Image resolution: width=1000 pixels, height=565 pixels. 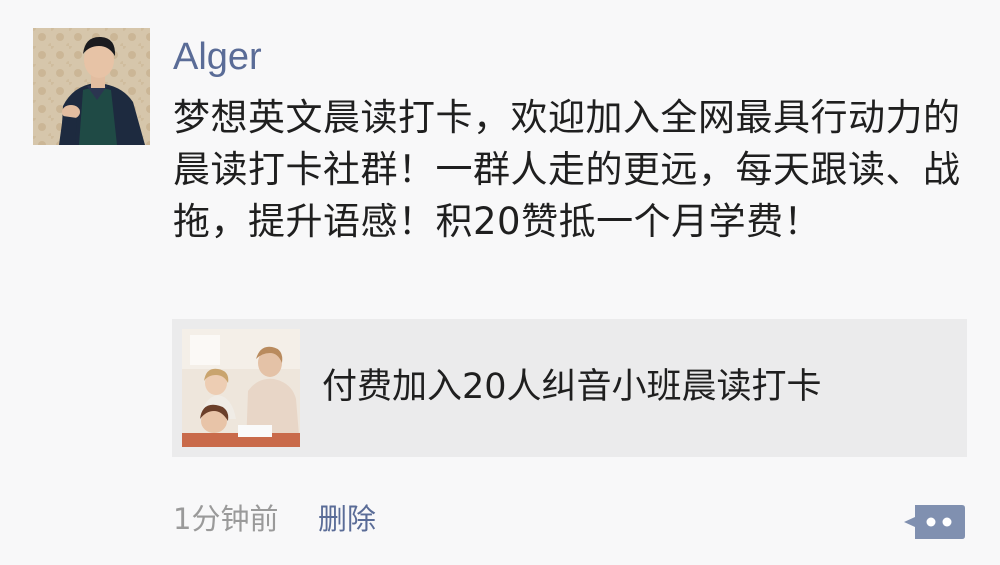 What do you see at coordinates (217, 57) in the screenshot?
I see `user-name: Alger` at bounding box center [217, 57].